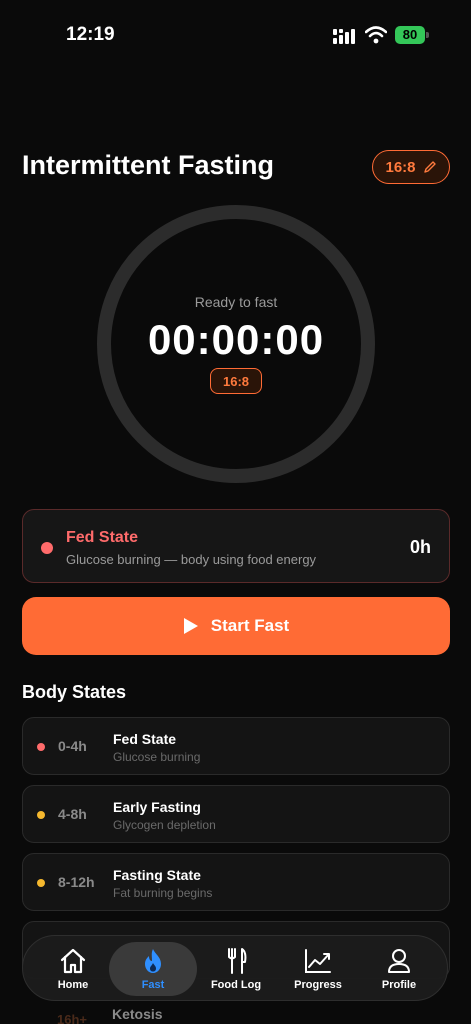 Image resolution: width=471 pixels, height=1024 pixels. What do you see at coordinates (72, 1018) in the screenshot?
I see `state-range: 16h+` at bounding box center [72, 1018].